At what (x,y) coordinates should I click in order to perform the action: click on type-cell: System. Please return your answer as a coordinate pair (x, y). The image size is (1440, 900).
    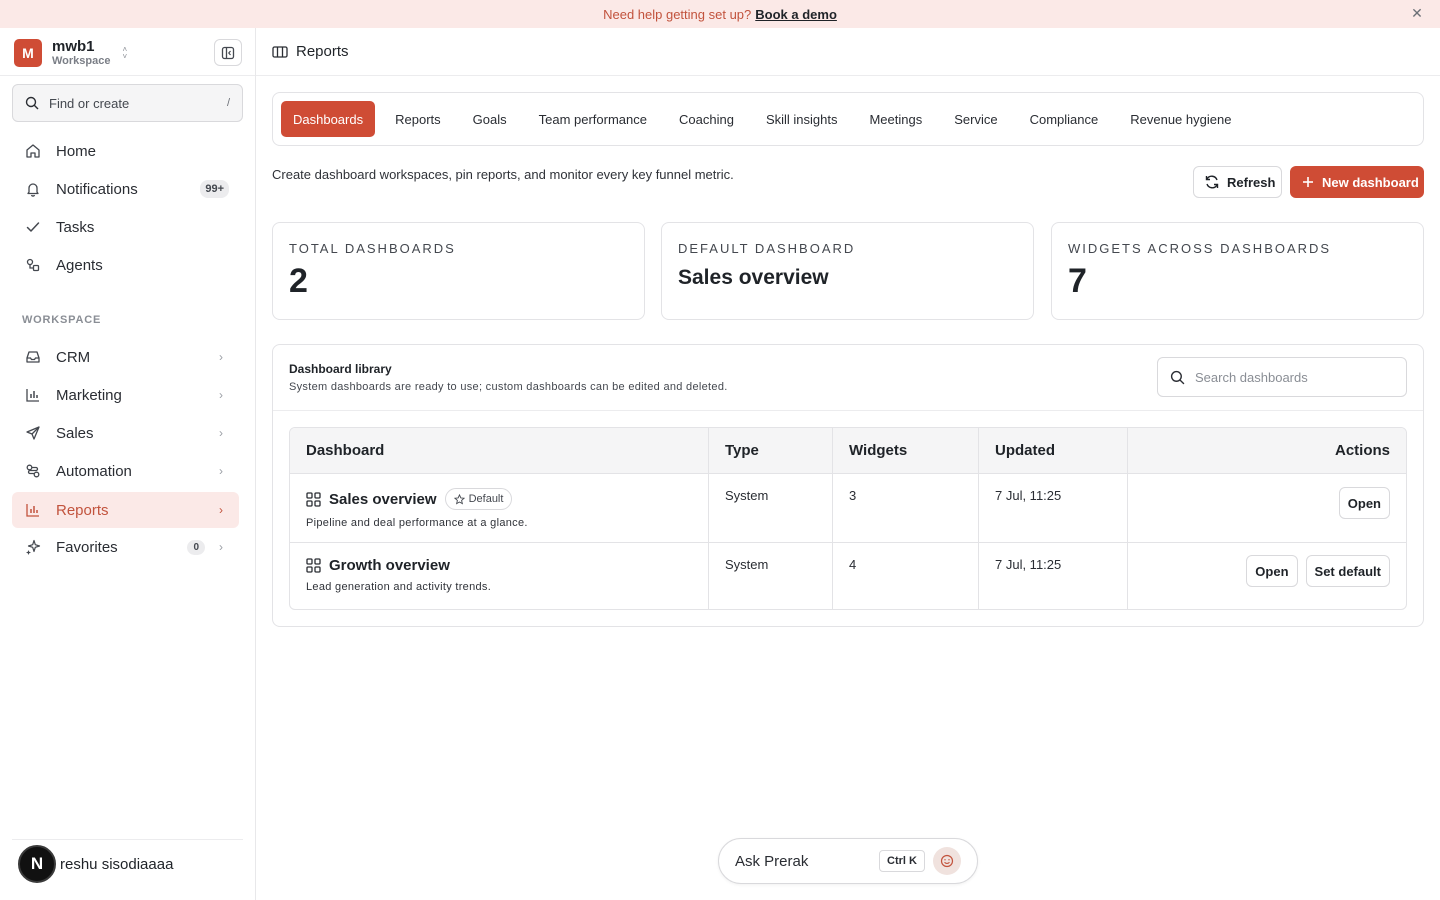
    Looking at the image, I should click on (771, 576).